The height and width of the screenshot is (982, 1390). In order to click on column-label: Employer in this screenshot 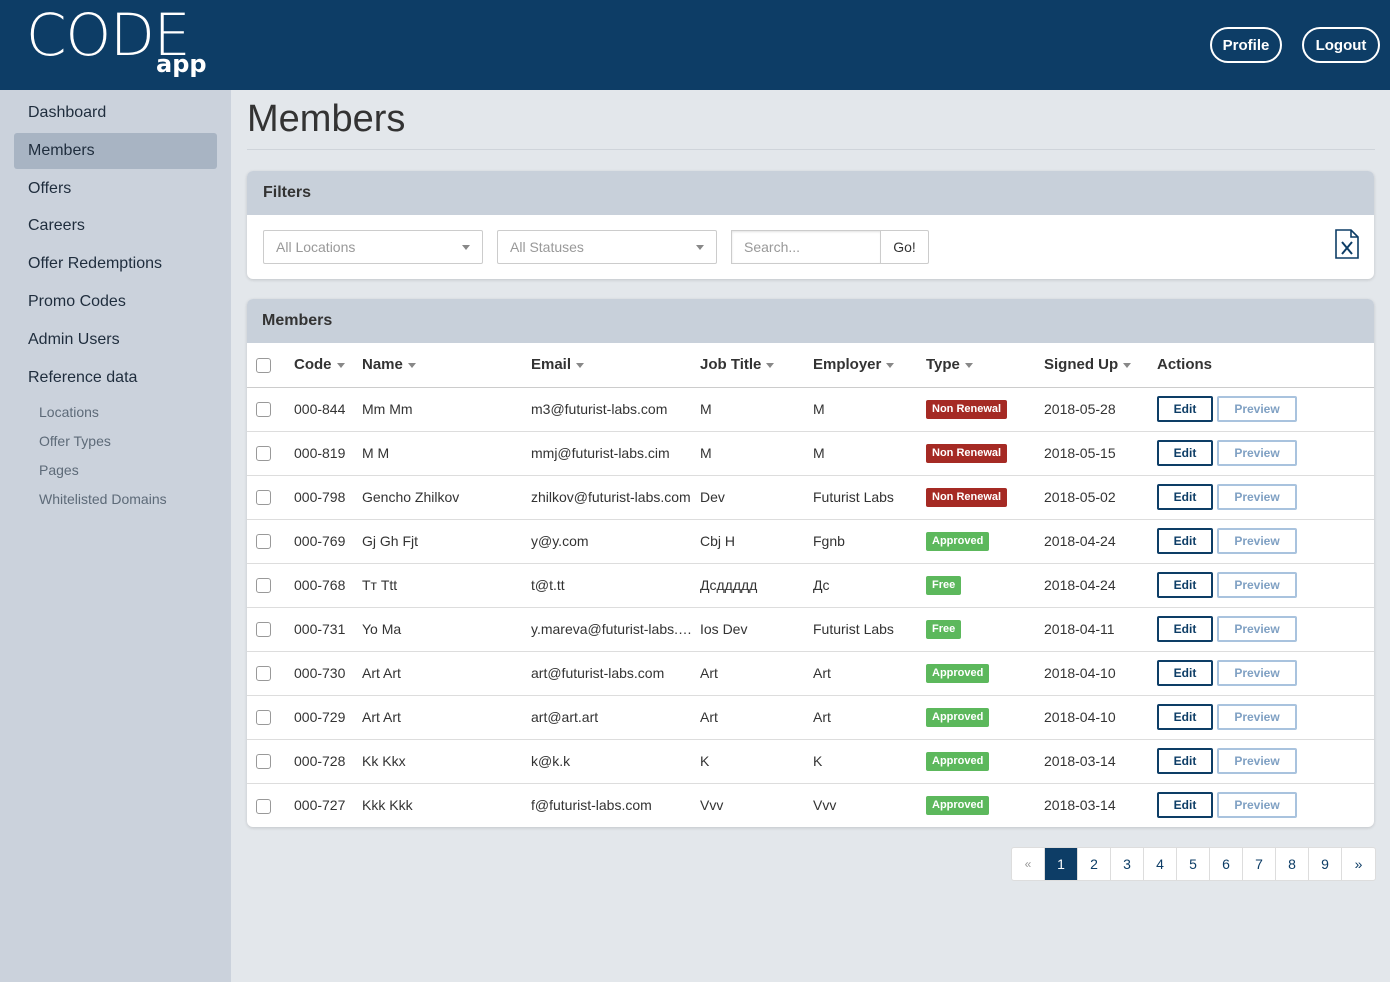, I will do `click(847, 365)`.